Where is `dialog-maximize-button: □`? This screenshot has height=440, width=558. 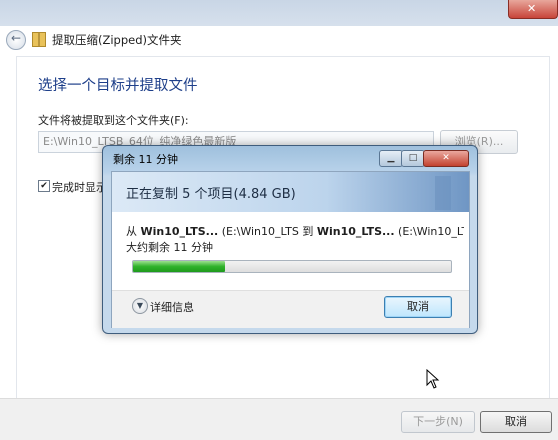 dialog-maximize-button: □ is located at coordinates (413, 158).